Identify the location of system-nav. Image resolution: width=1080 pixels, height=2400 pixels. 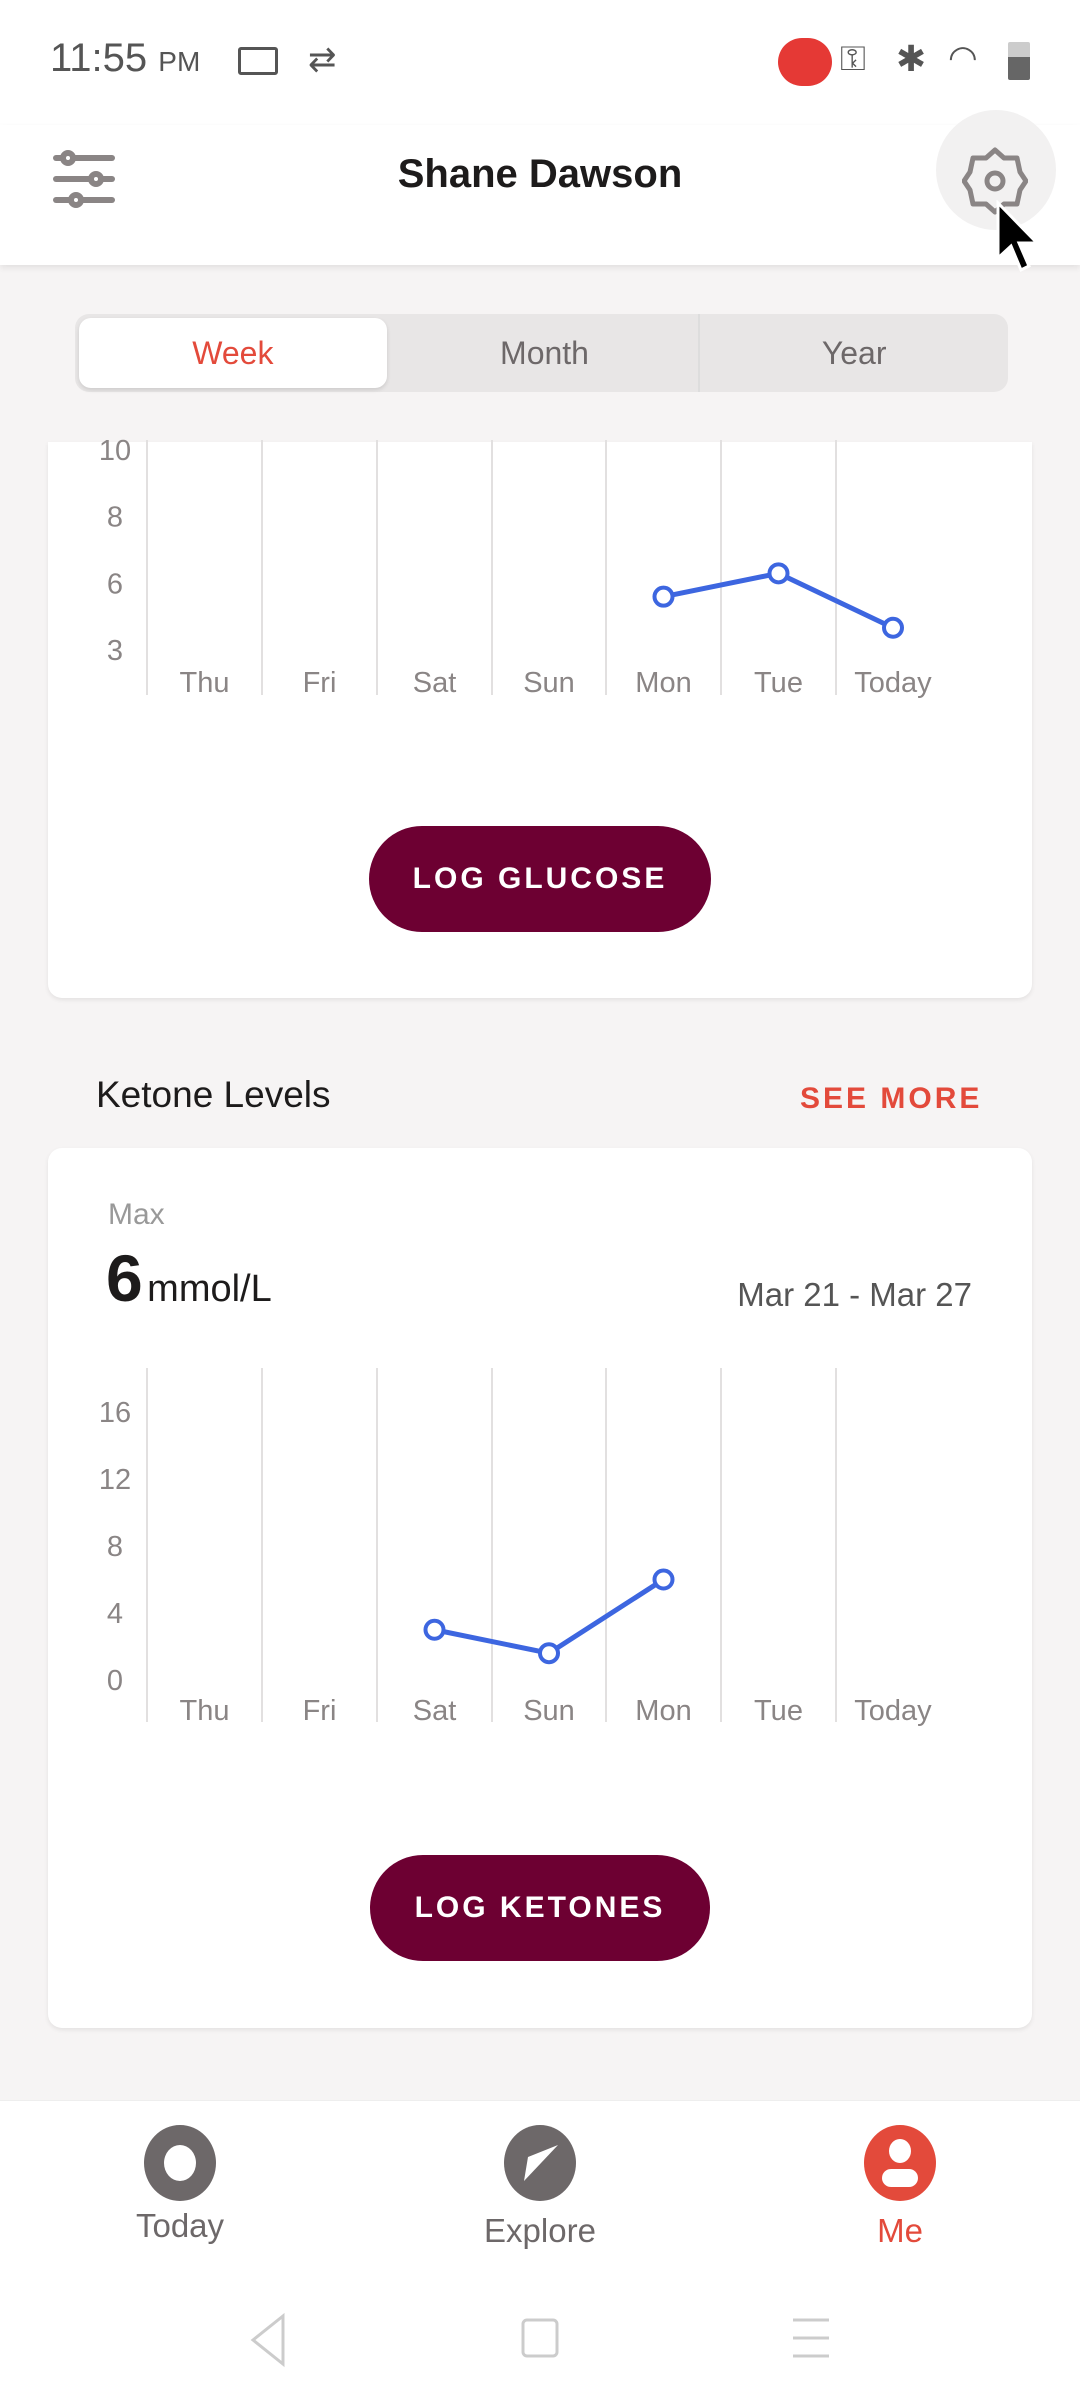
(539, 2340).